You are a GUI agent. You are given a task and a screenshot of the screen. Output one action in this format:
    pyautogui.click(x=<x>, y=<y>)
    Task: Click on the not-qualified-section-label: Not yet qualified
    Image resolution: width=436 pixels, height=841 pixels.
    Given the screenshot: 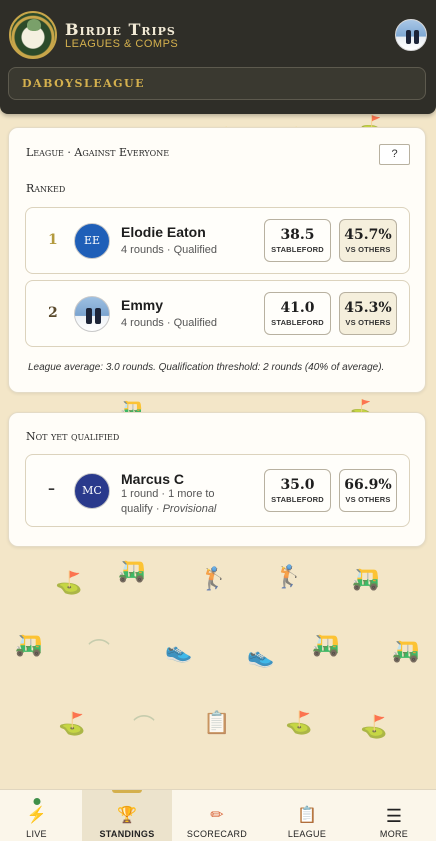 What is the action you would take?
    pyautogui.click(x=73, y=436)
    